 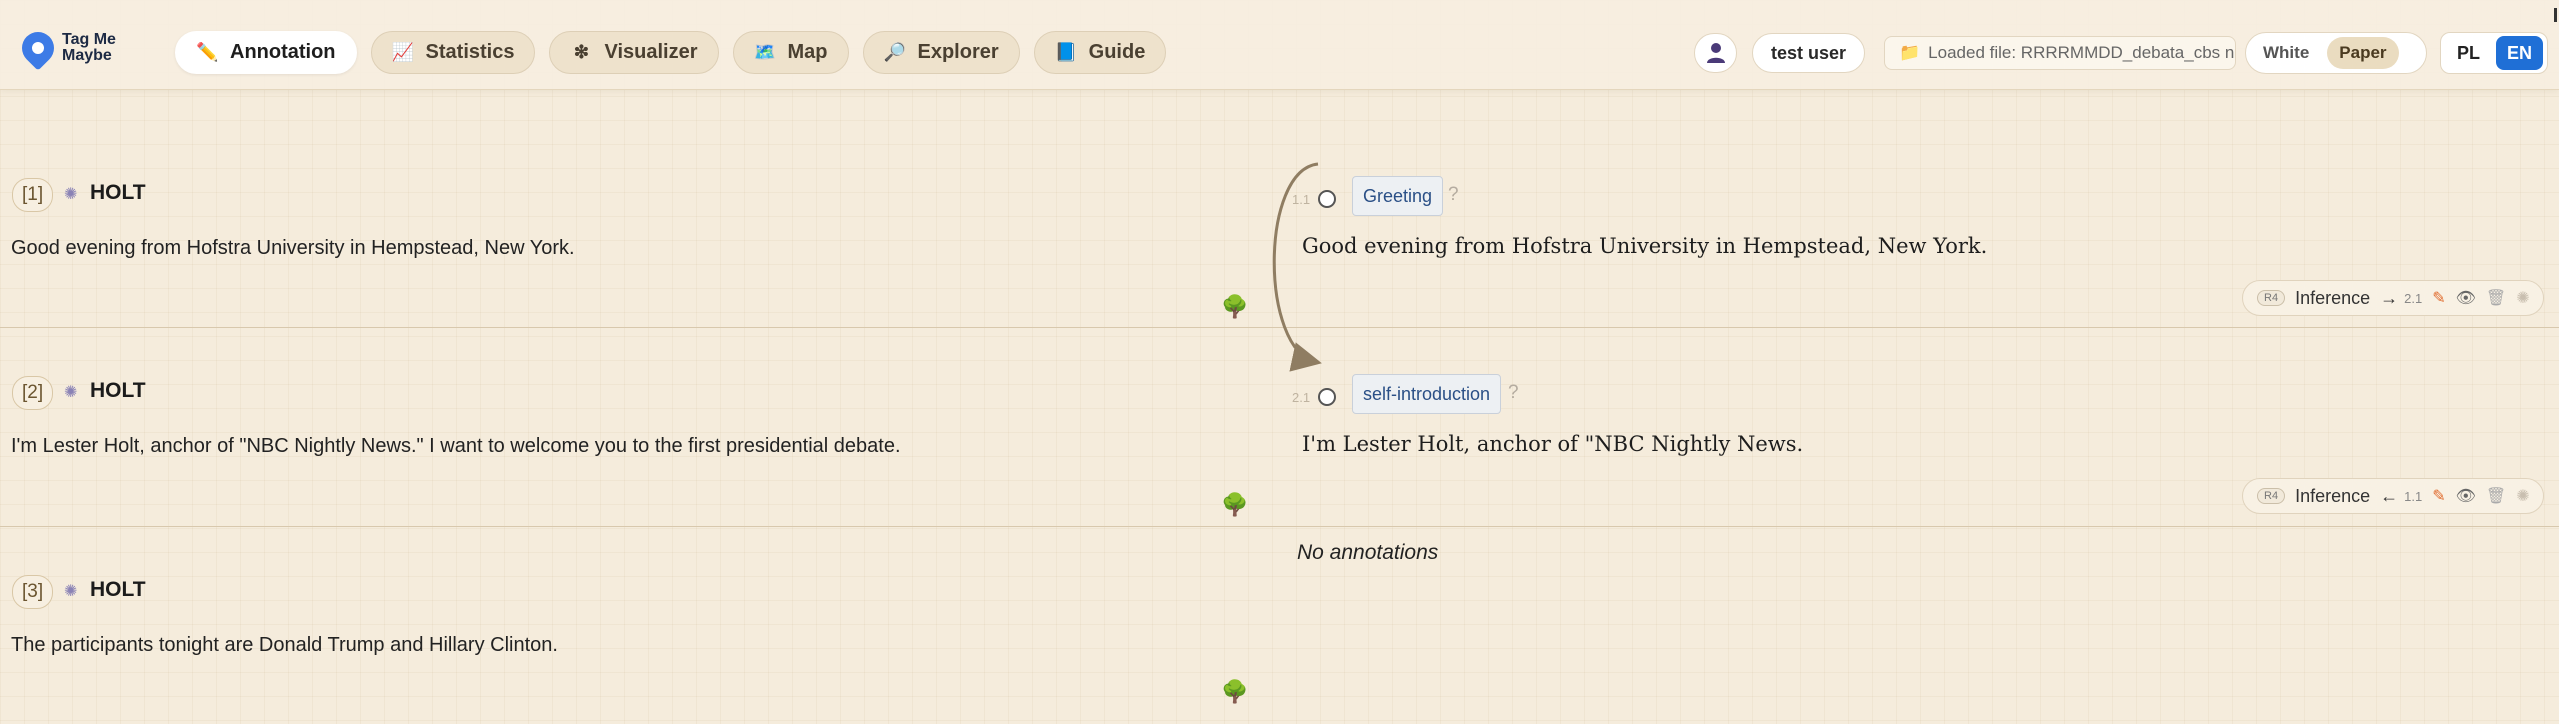 What do you see at coordinates (1427, 394) in the screenshot?
I see `segment-tag: self-introduction` at bounding box center [1427, 394].